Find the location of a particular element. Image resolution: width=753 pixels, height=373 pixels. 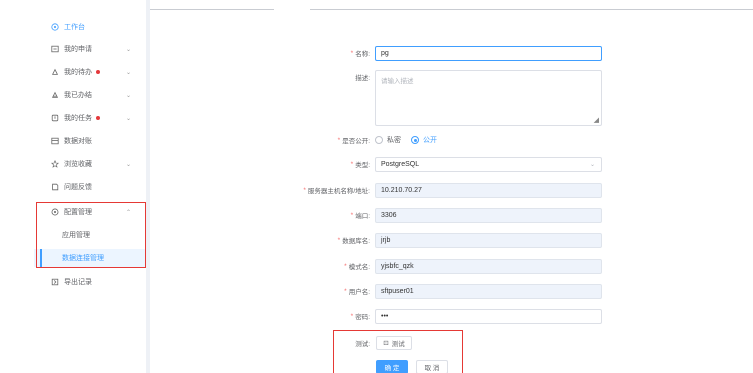

port-label: * 端口: is located at coordinates (360, 216).